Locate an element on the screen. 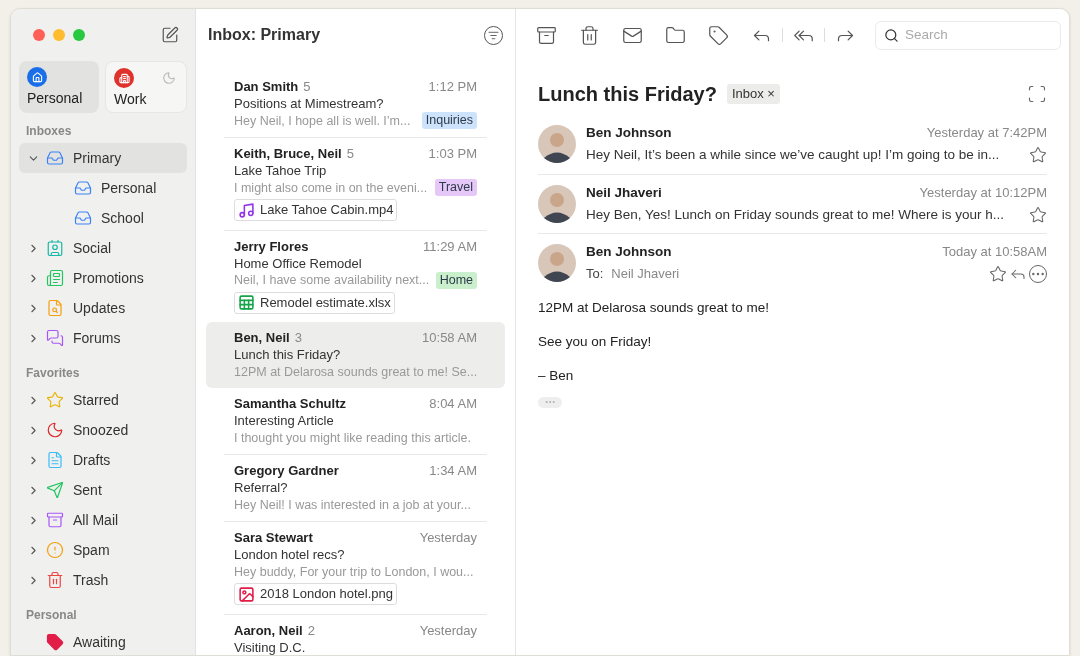 The width and height of the screenshot is (1080, 656). thread-subject: Lunch this Friday? is located at coordinates (627, 94).